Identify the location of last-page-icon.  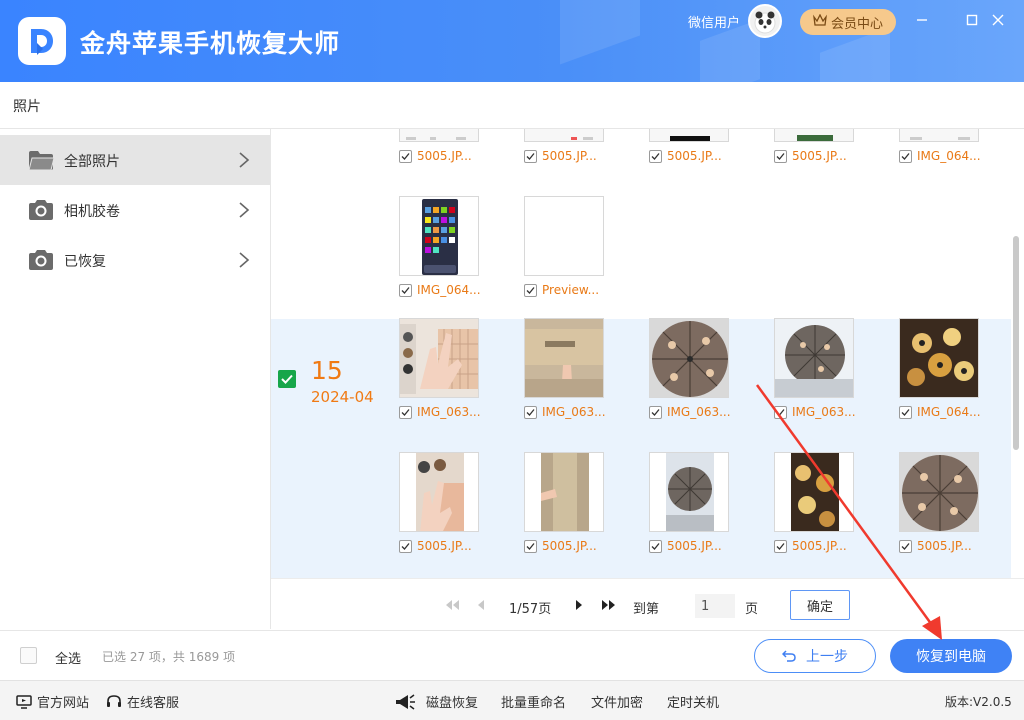
(609, 605).